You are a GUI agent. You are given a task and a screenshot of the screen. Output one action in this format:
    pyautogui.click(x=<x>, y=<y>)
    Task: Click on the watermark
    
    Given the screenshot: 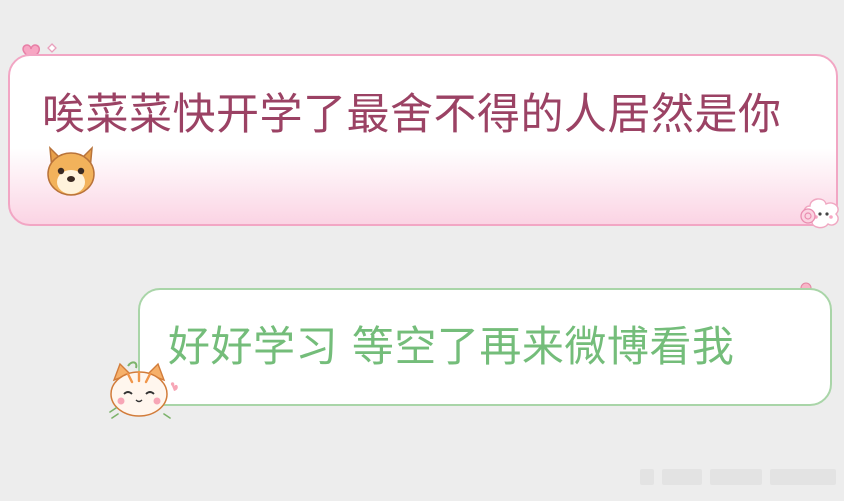 What is the action you would take?
    pyautogui.click(x=739, y=477)
    